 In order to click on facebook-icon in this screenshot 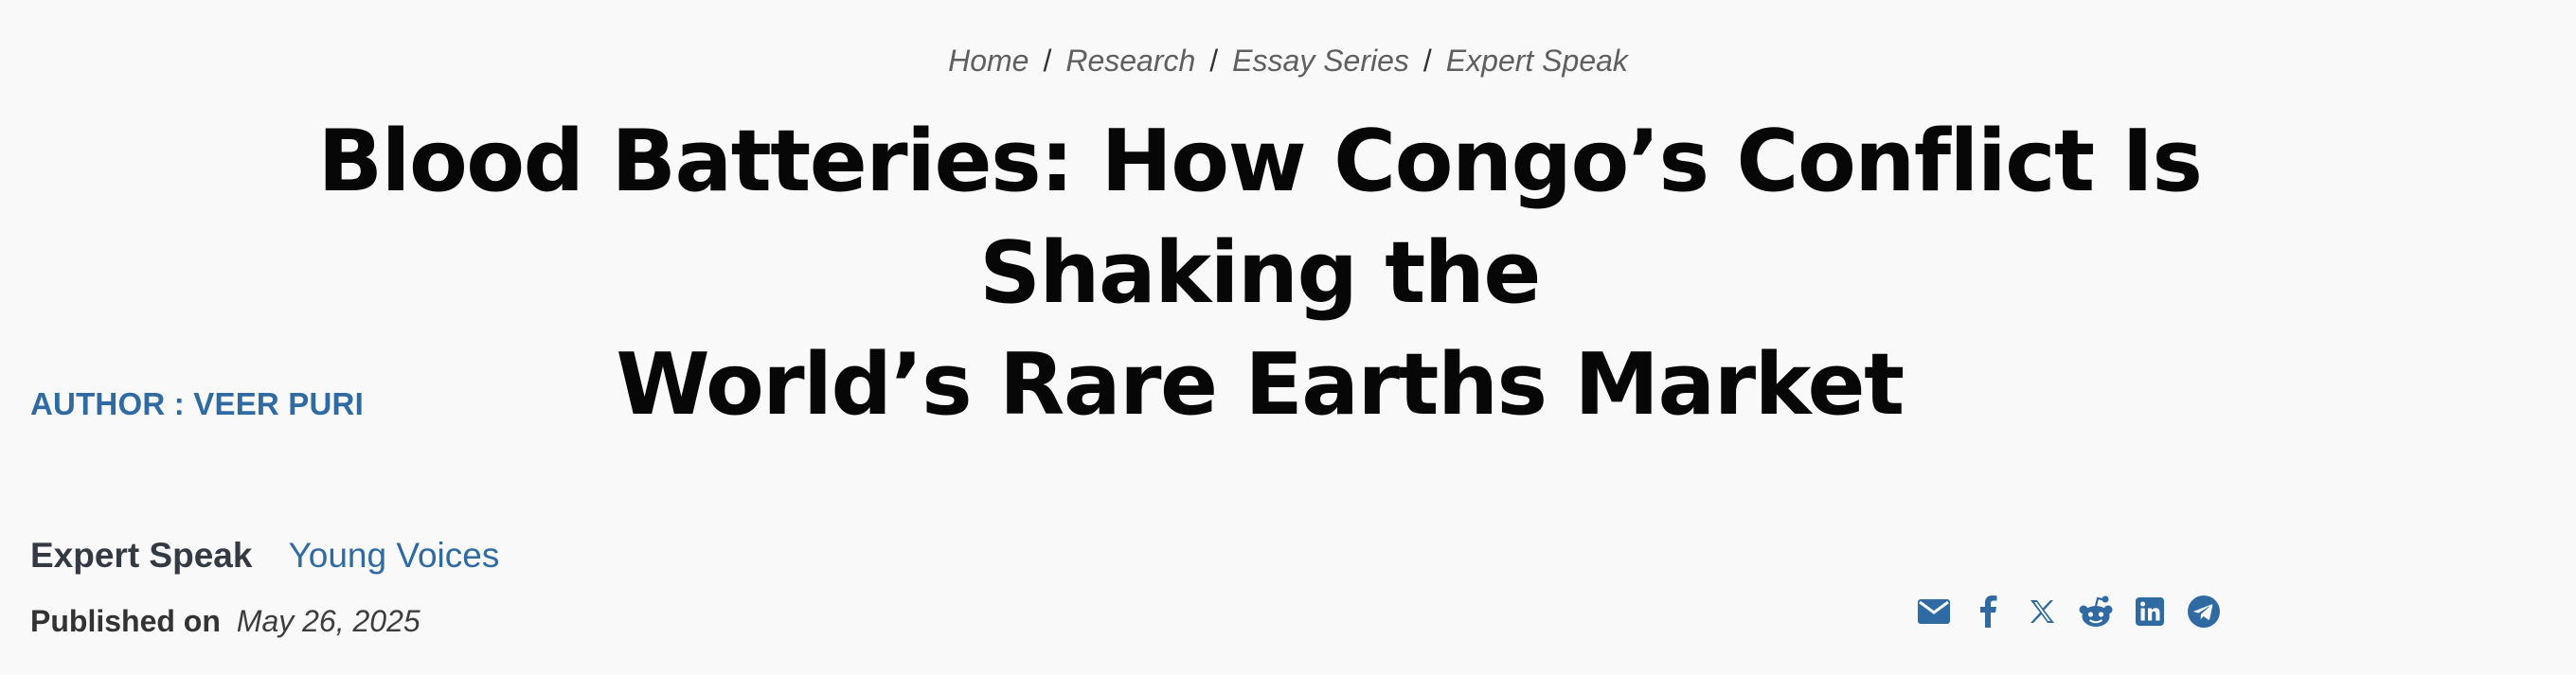, I will do `click(1988, 612)`.